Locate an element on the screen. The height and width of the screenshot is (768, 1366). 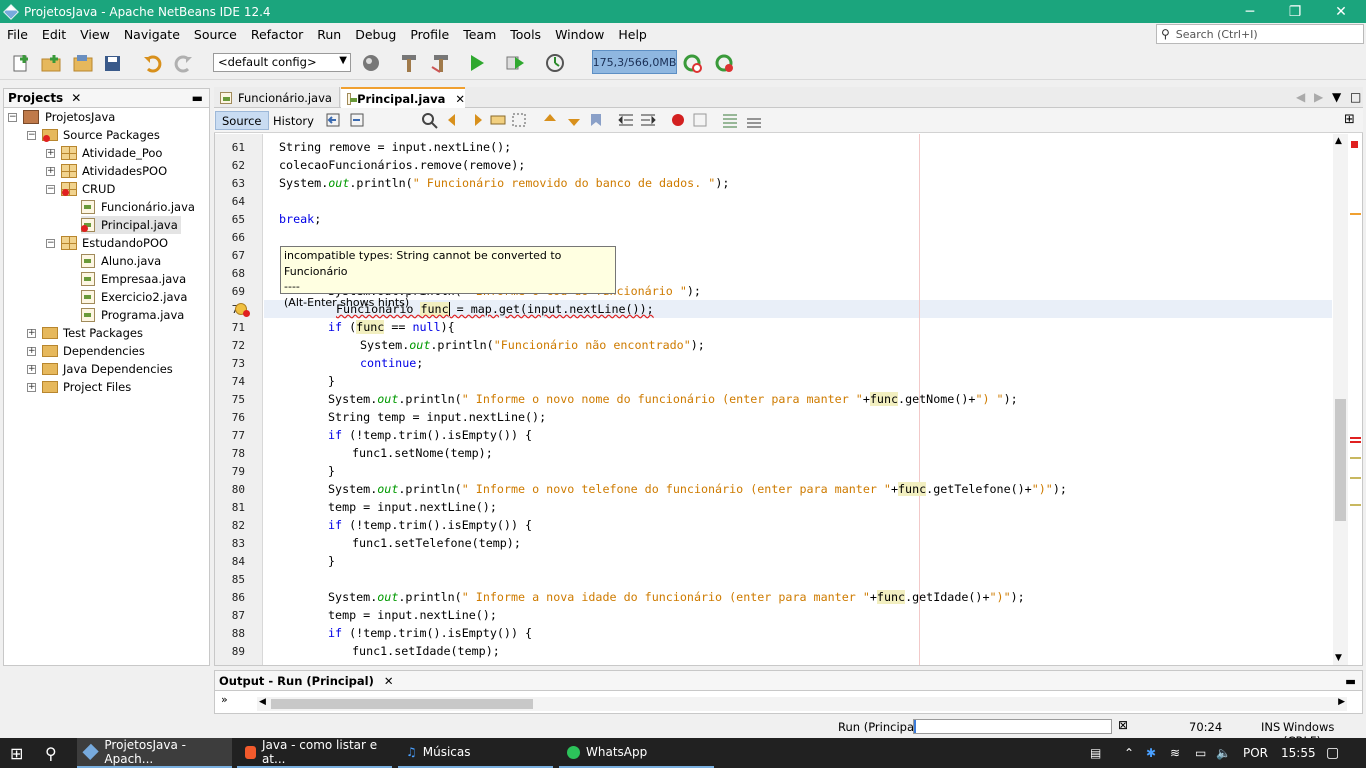
code-line-76: String temp = input.nextLine(); is located at coordinates (437, 417).